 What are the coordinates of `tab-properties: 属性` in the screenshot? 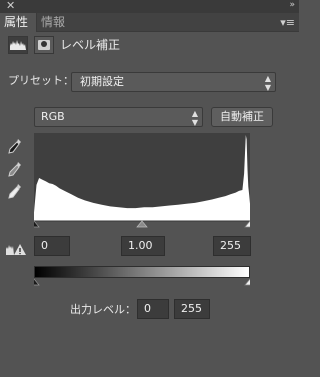 It's located at (18, 22).